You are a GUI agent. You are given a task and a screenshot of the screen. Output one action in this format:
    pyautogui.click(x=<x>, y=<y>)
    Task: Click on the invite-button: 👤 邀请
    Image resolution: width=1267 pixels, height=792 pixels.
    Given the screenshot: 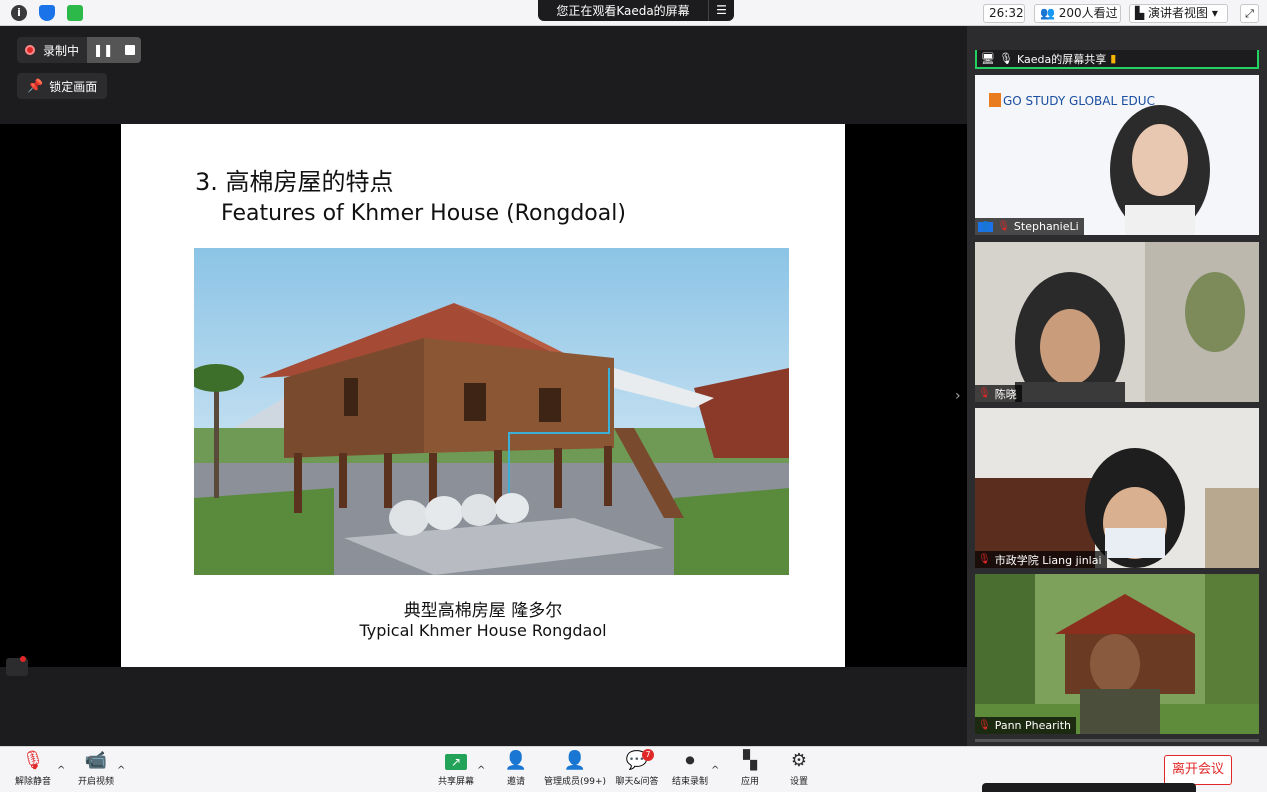 What is the action you would take?
    pyautogui.click(x=516, y=769)
    